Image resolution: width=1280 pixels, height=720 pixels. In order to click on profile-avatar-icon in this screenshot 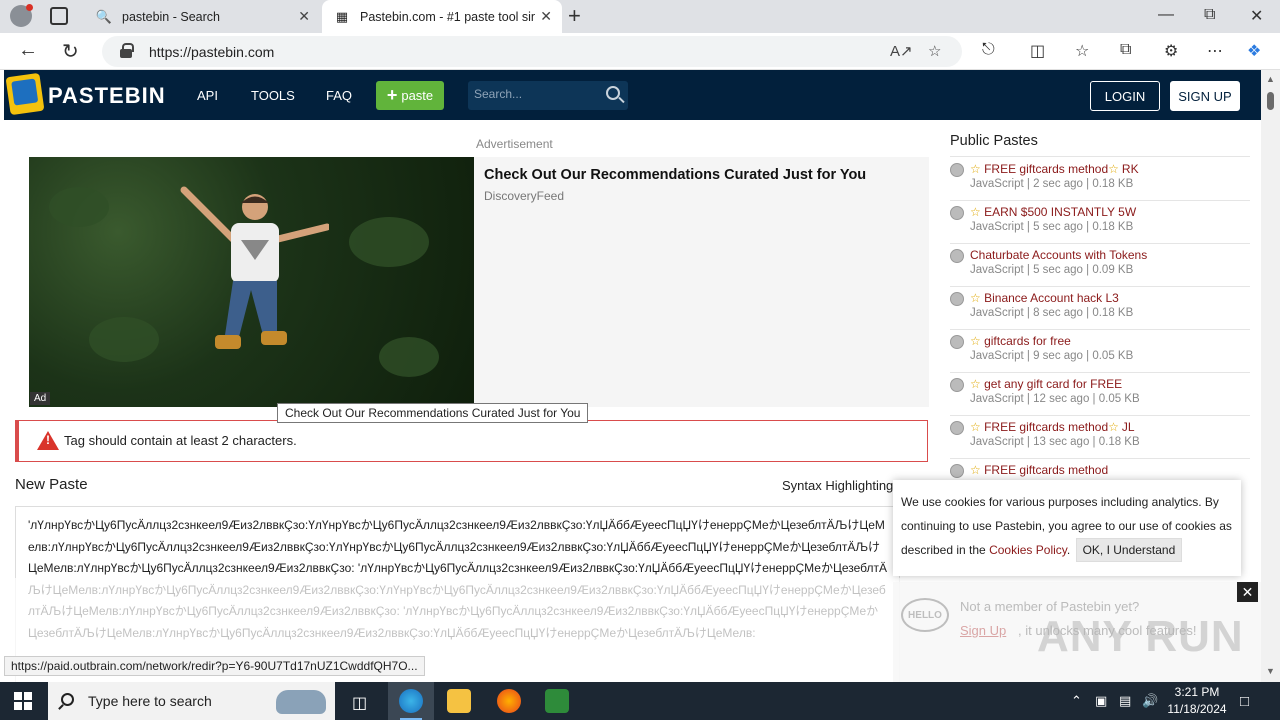, I will do `click(21, 15)`.